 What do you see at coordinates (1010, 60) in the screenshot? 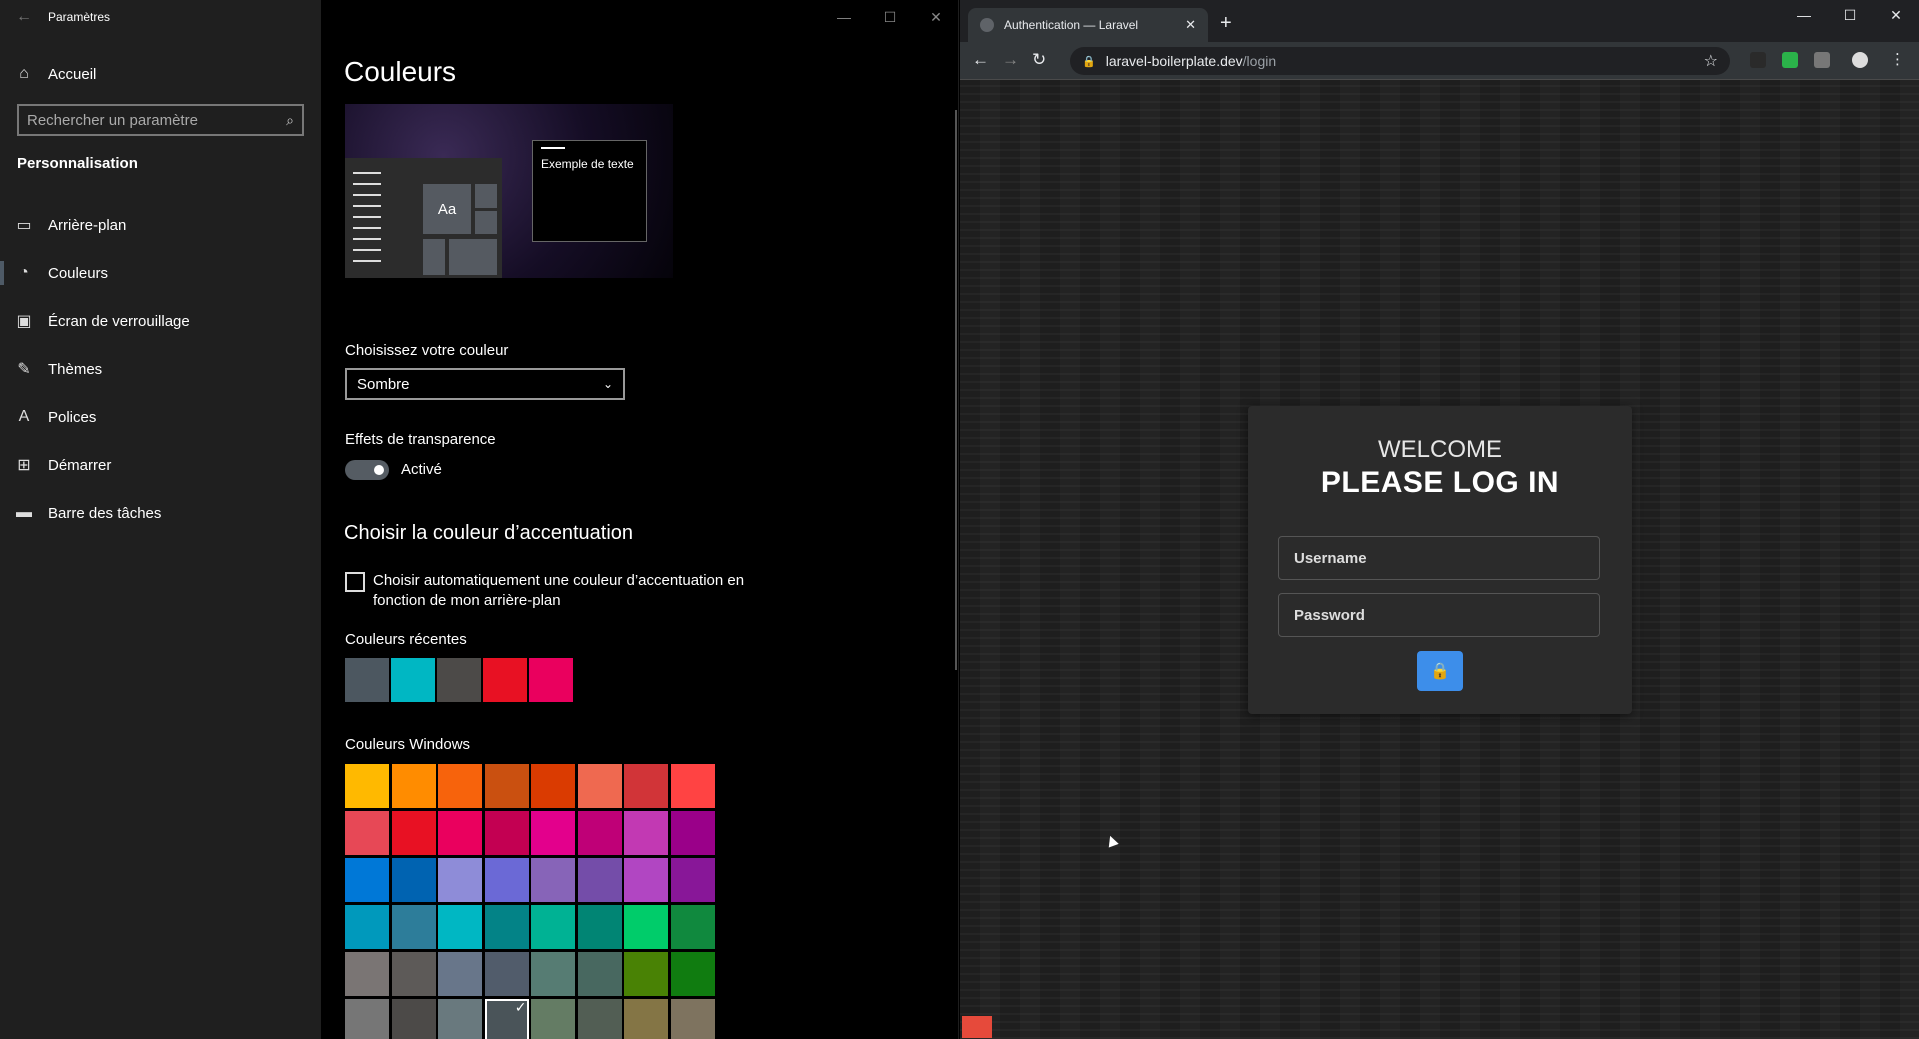
I see `forward-arrow-icon: →` at bounding box center [1010, 60].